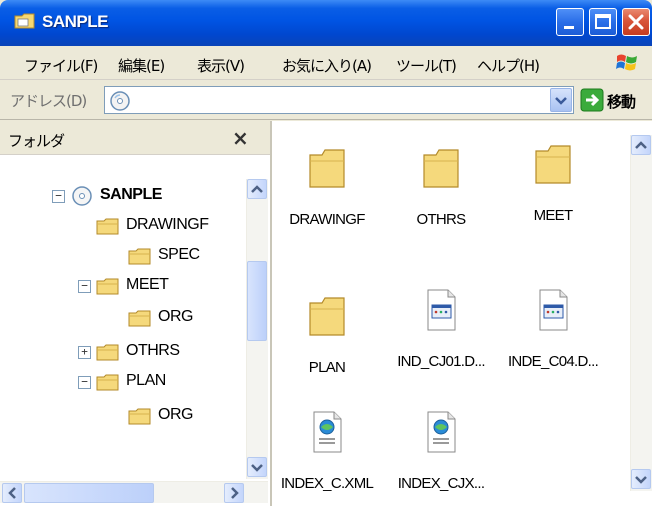 This screenshot has width=652, height=506. I want to click on go-arrow-icon, so click(592, 100).